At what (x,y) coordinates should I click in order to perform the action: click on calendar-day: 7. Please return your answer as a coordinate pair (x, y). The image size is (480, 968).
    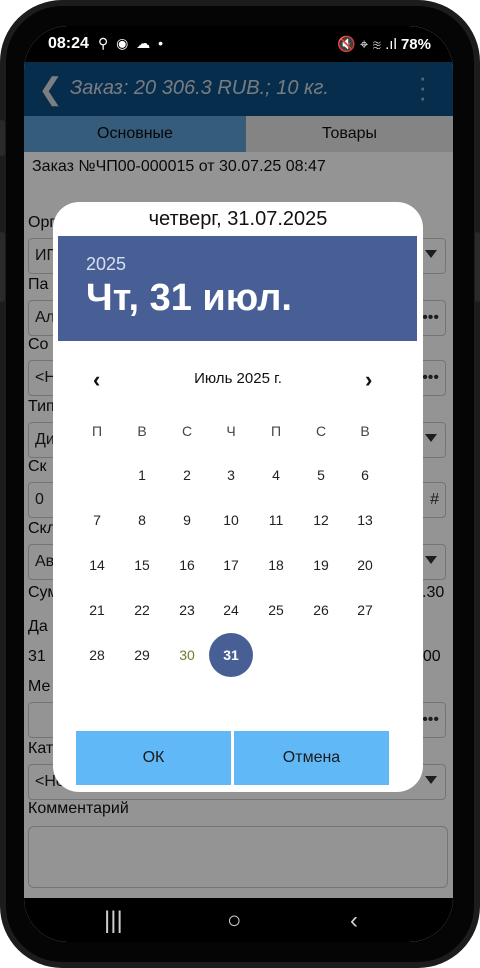
    Looking at the image, I should click on (97, 520).